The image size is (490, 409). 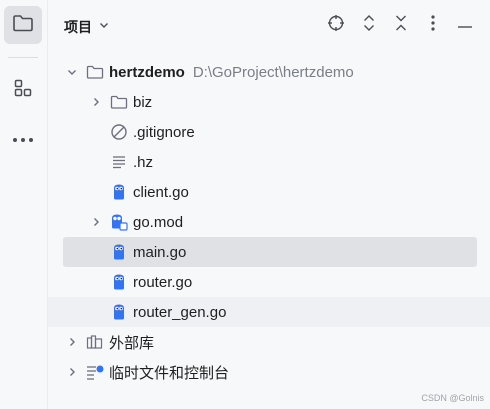 What do you see at coordinates (95, 342) in the screenshot?
I see `library-icon` at bounding box center [95, 342].